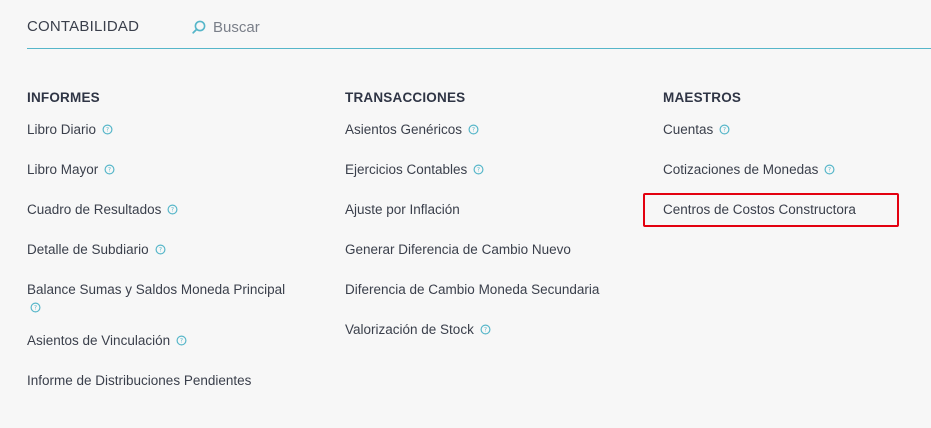 The height and width of the screenshot is (428, 931). I want to click on menu-item-asientos-de-vinculacion: Asientos de Vinculación?, so click(177, 341).